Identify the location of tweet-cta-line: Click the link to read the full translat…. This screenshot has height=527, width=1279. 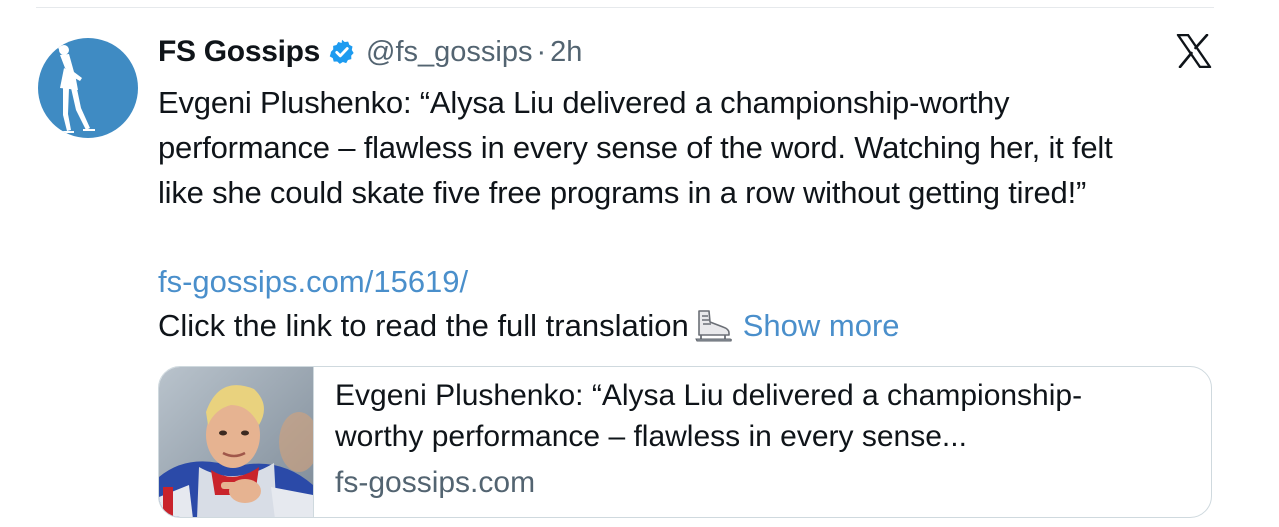
(529, 325).